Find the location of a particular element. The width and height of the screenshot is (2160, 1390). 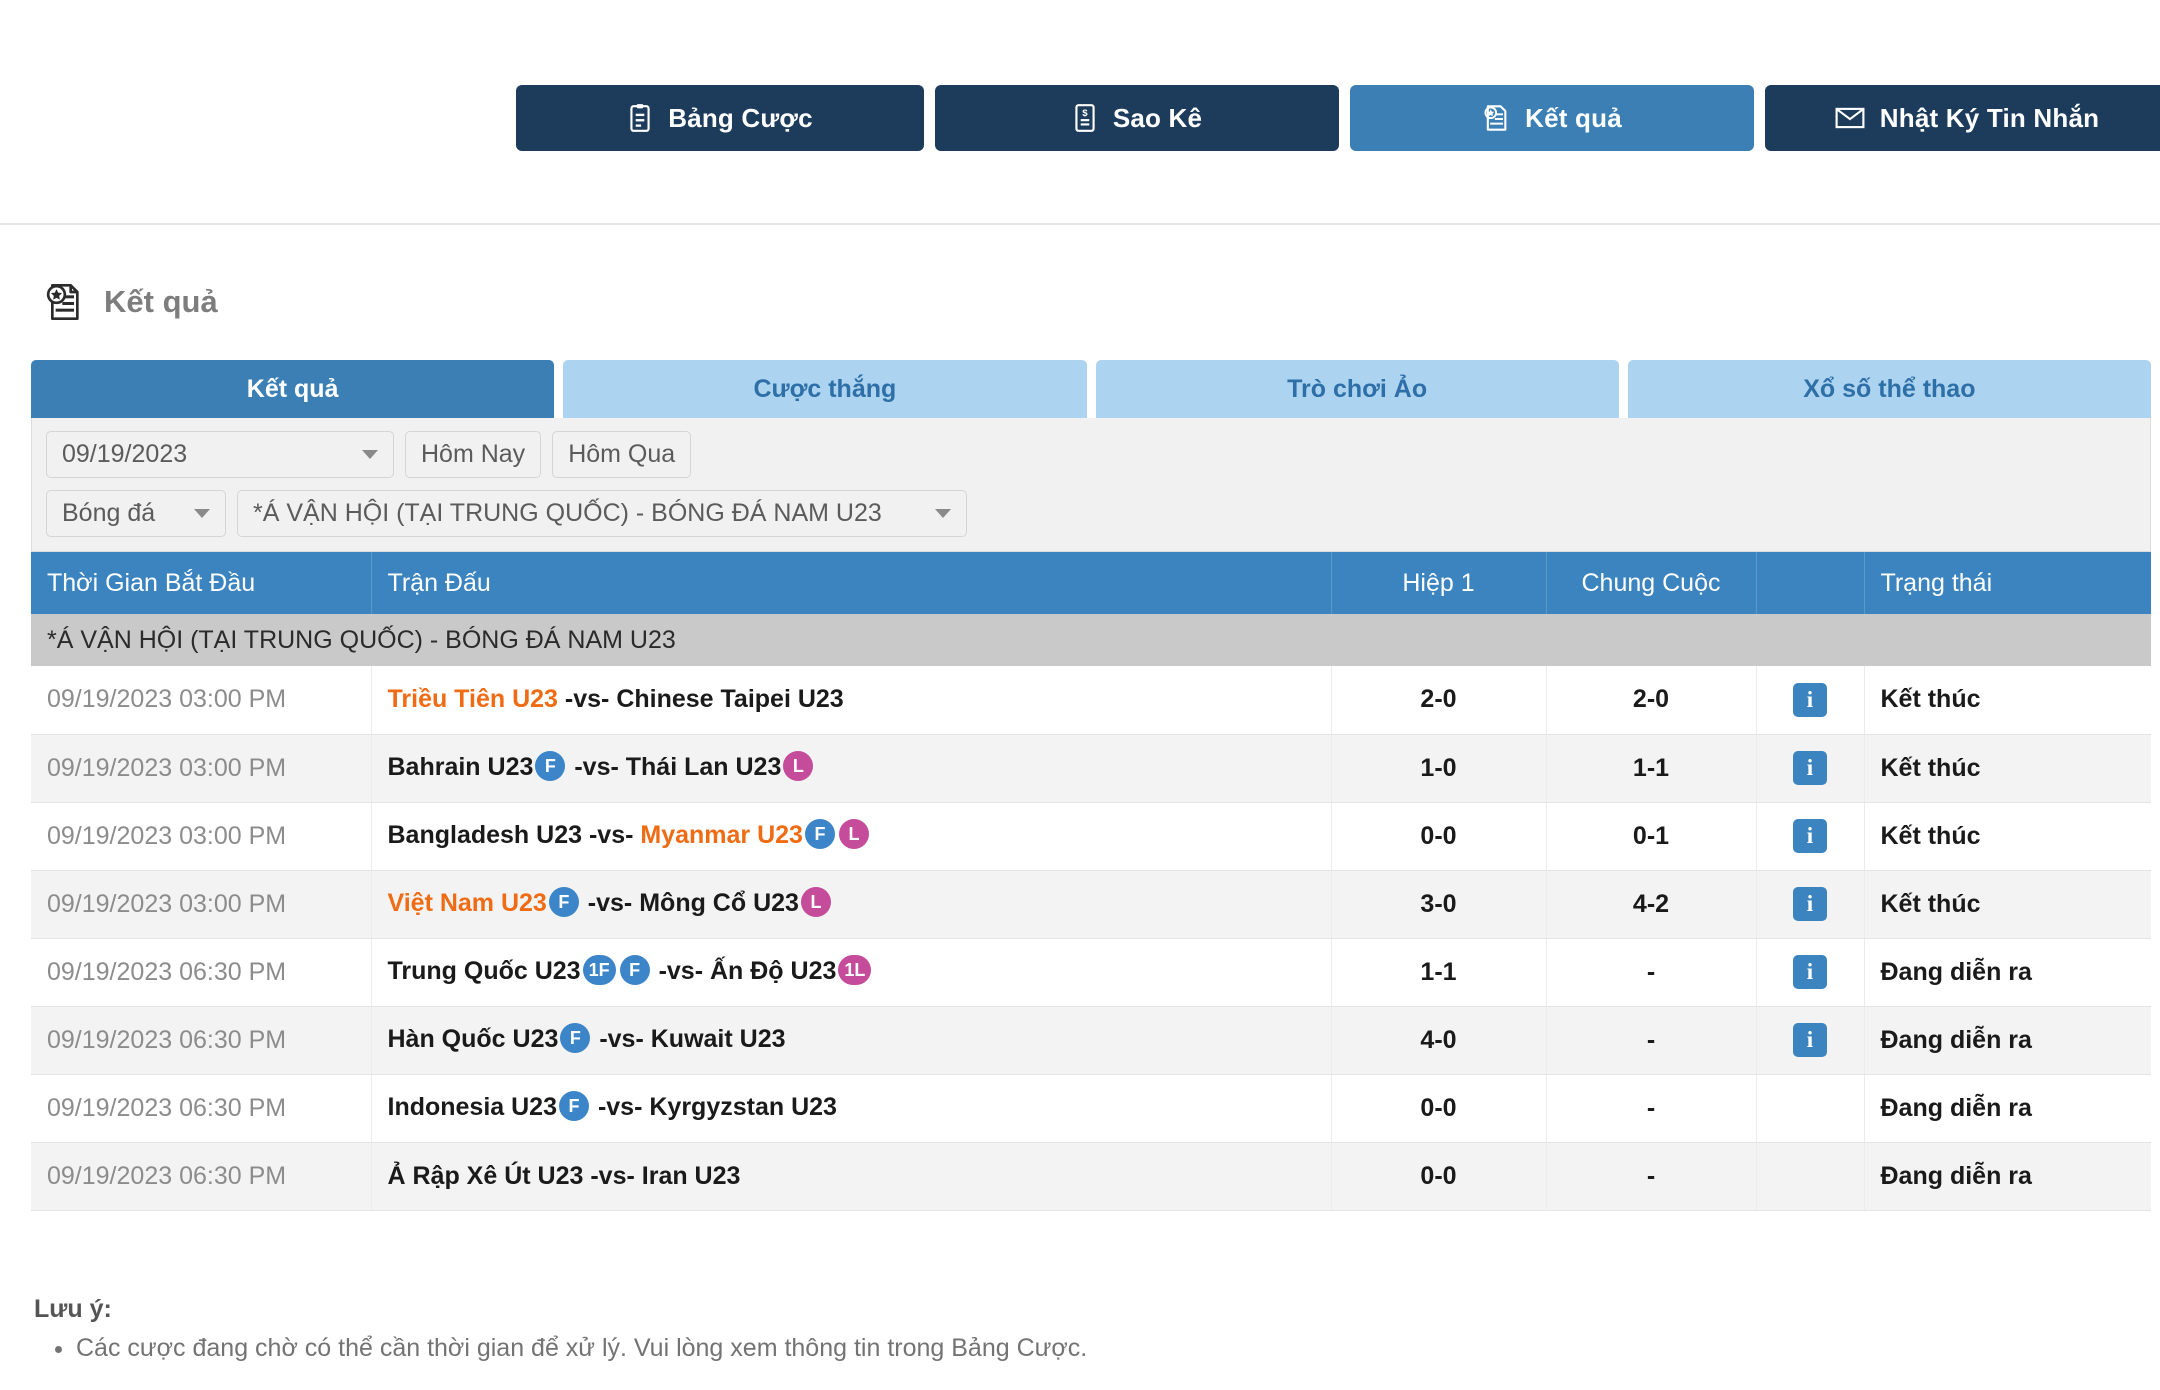

nav-button-1: Bảng Cược is located at coordinates (720, 118).